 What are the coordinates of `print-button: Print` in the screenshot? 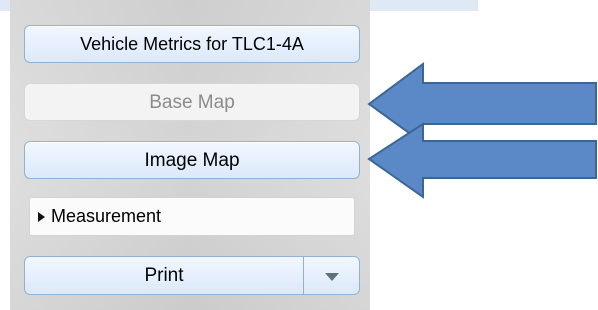 It's located at (164, 275).